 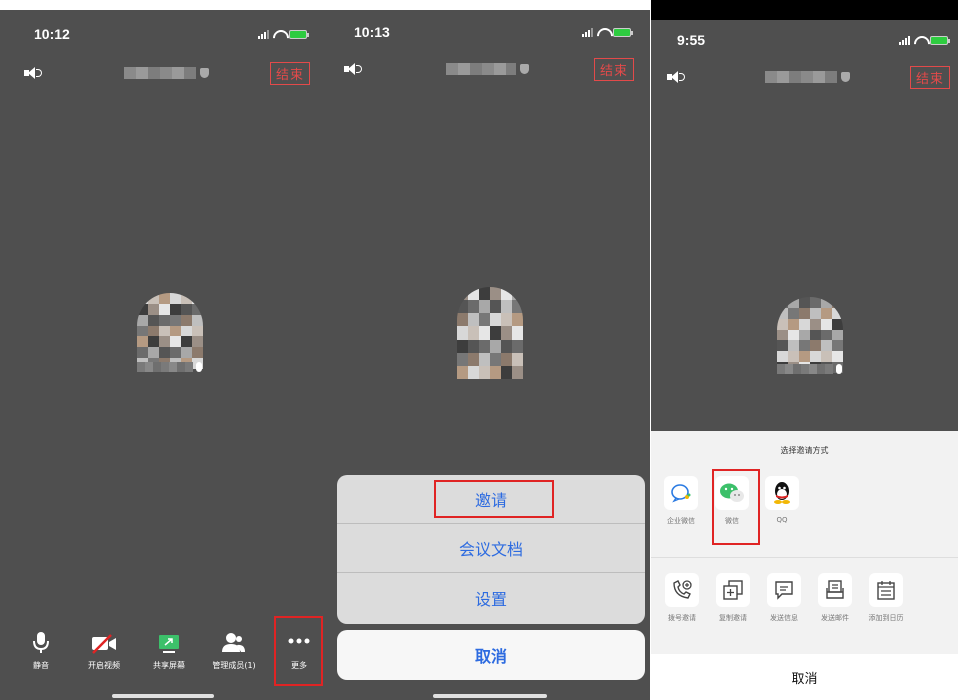 What do you see at coordinates (782, 520) in the screenshot?
I see `qq-label: QQ` at bounding box center [782, 520].